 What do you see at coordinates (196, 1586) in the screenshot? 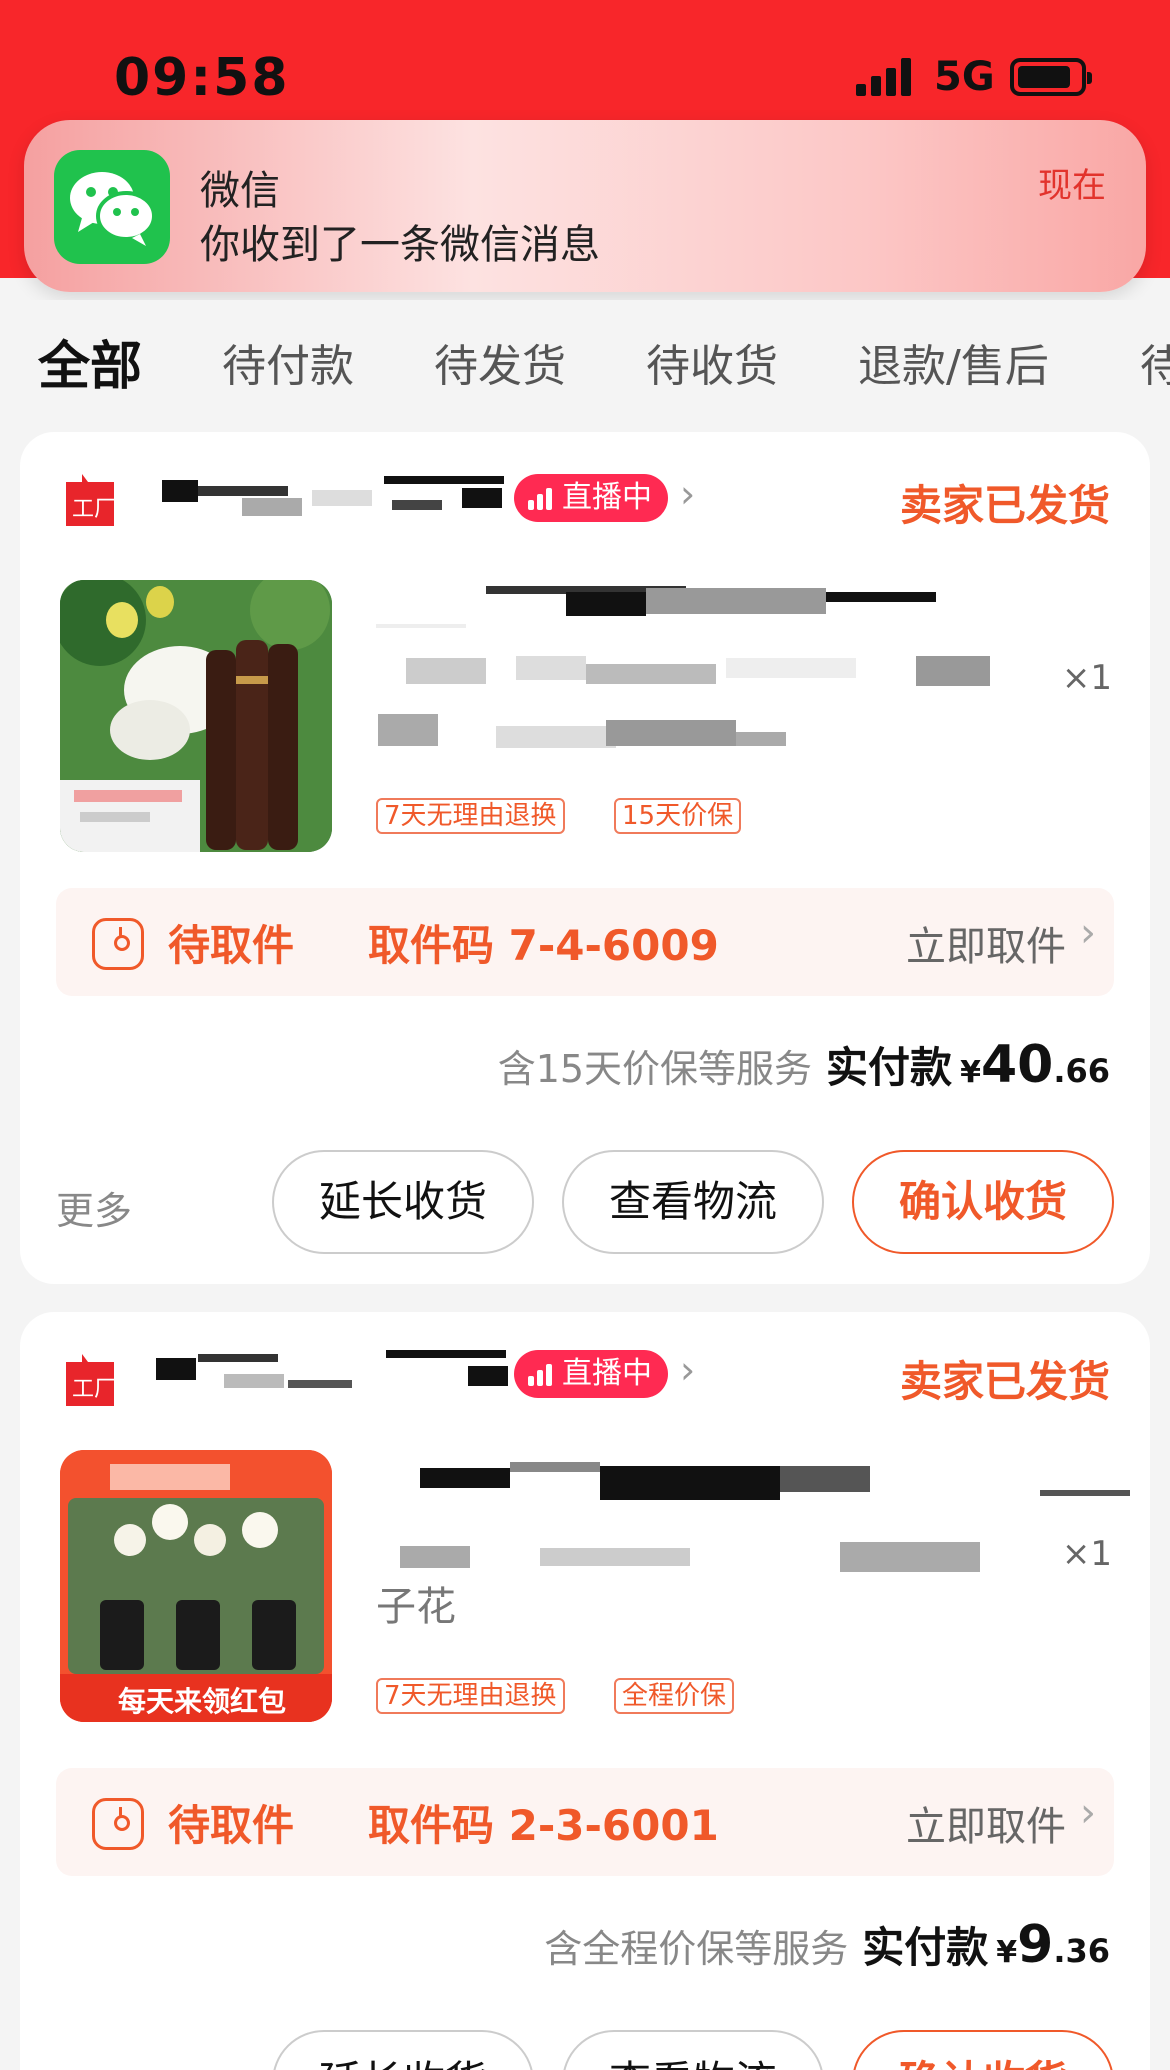
I see `product-image: 每天来领红包` at bounding box center [196, 1586].